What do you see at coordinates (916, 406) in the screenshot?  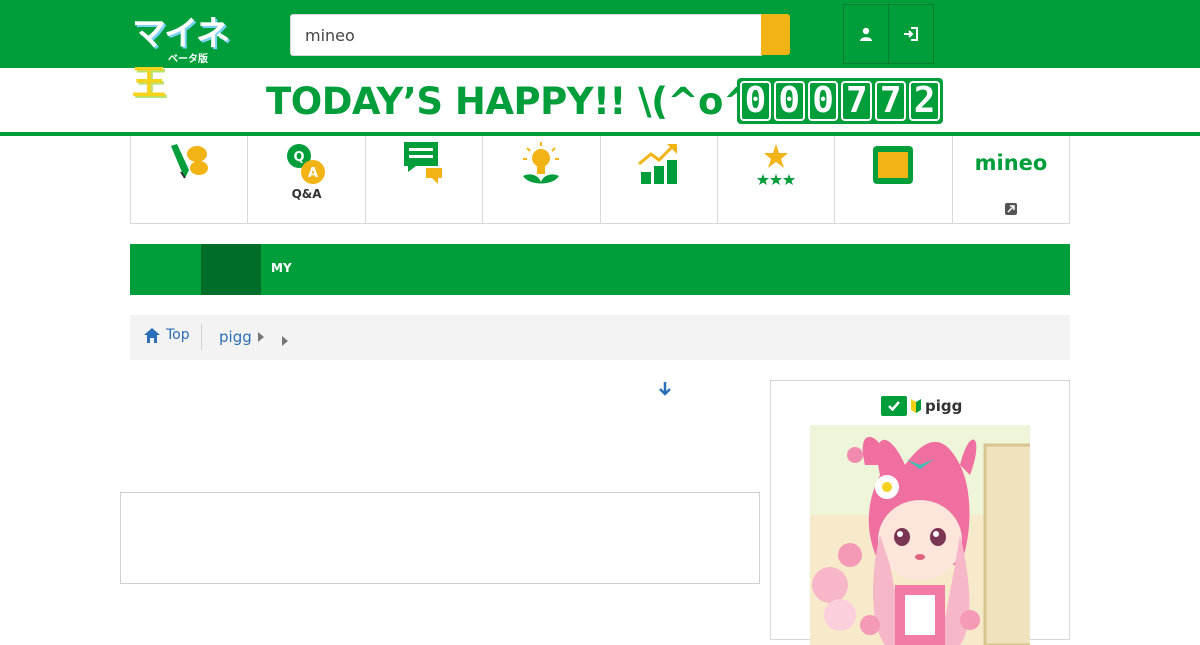 I see `beginner-mark-icon` at bounding box center [916, 406].